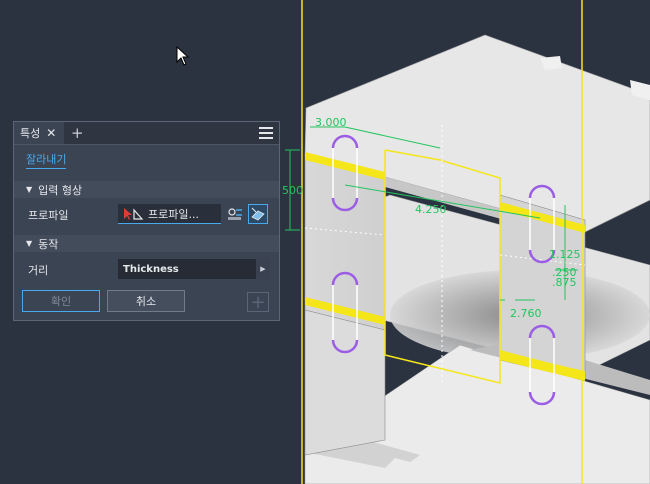 Image resolution: width=650 pixels, height=484 pixels. I want to click on plus-icon: +, so click(77, 133).